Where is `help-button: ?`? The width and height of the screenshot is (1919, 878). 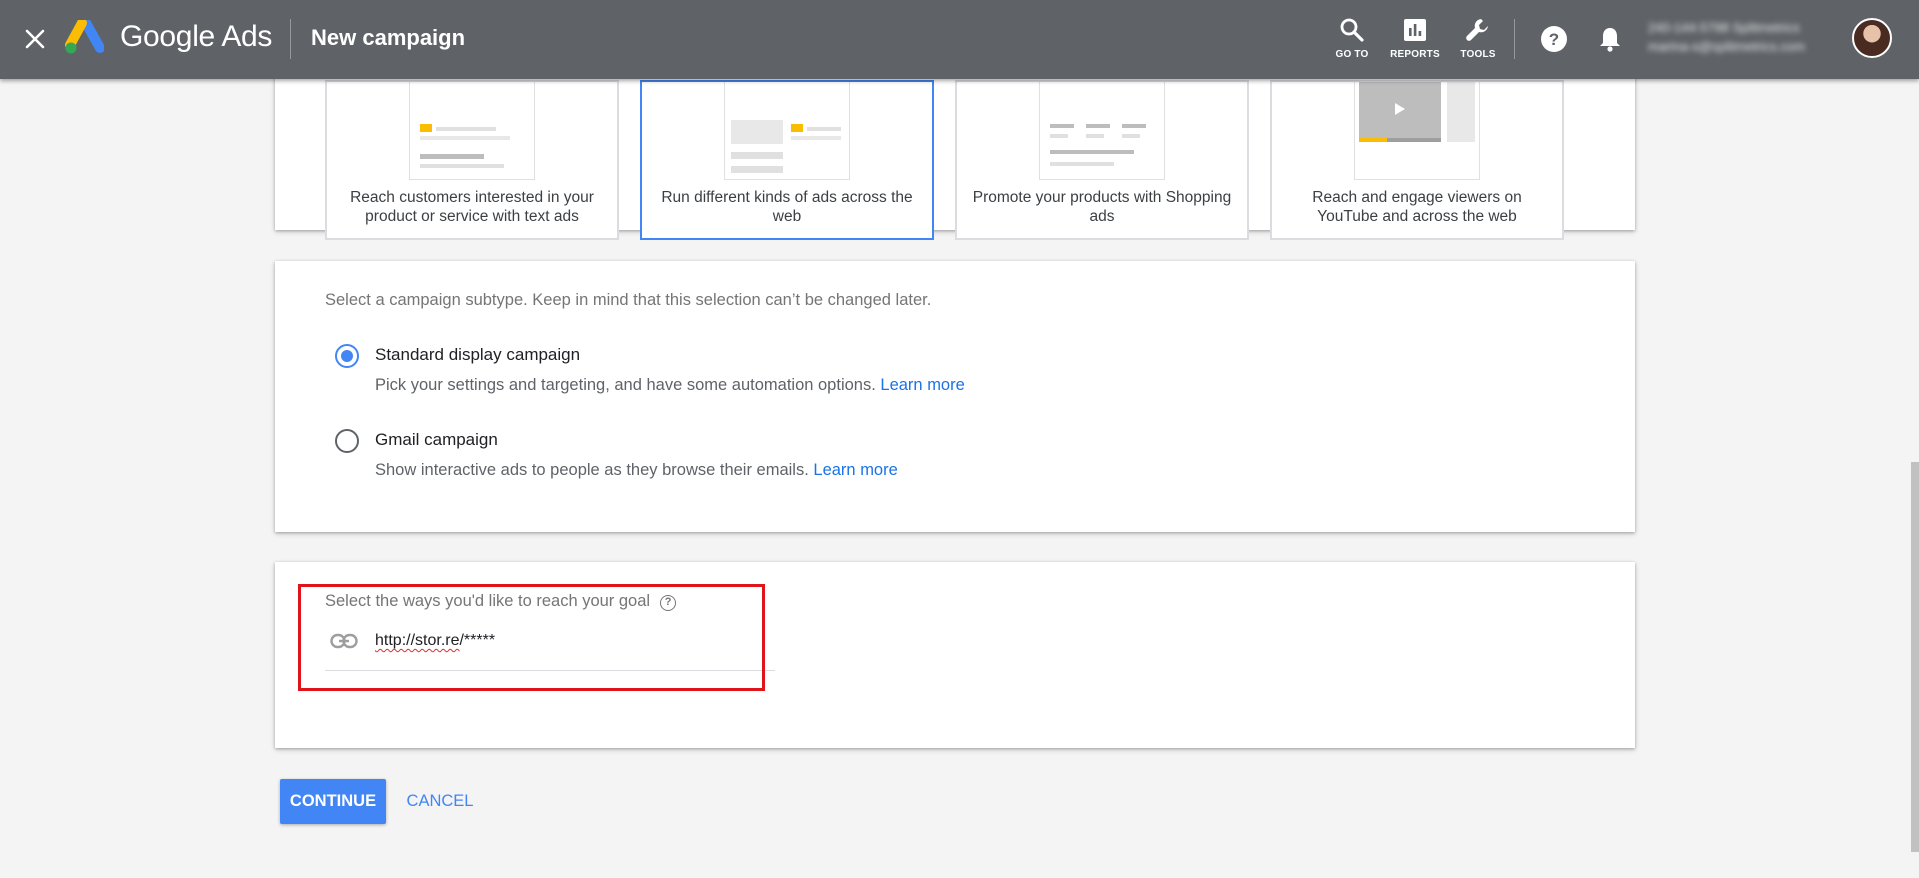
help-button: ? is located at coordinates (1554, 39).